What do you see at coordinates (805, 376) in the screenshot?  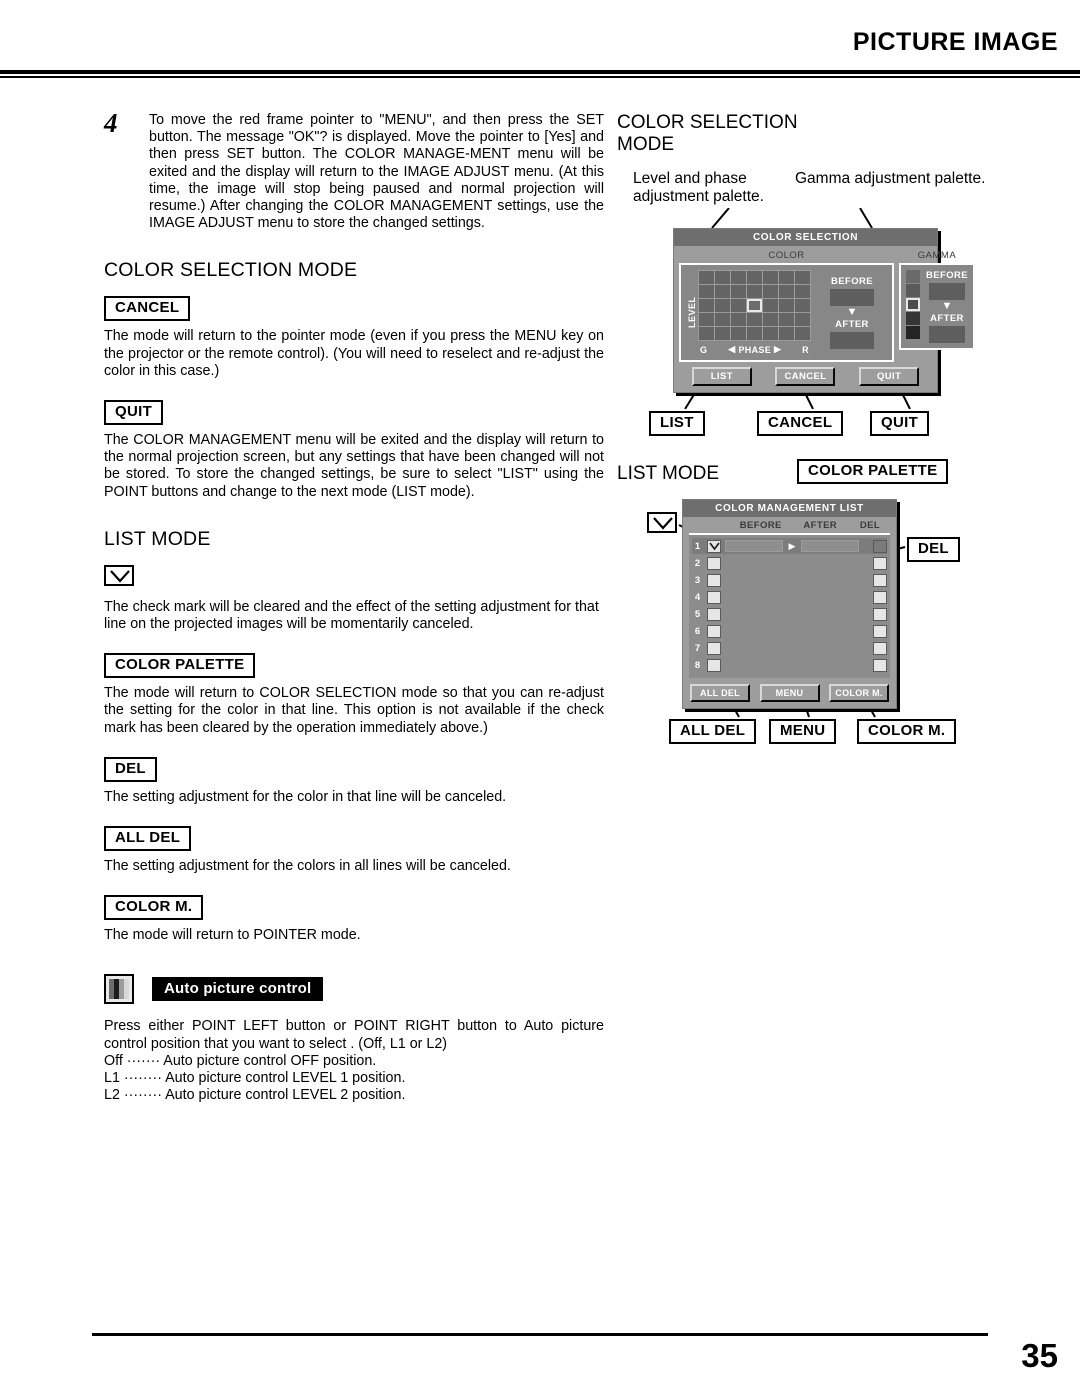 I see `osd-button-cancel: CANCEL` at bounding box center [805, 376].